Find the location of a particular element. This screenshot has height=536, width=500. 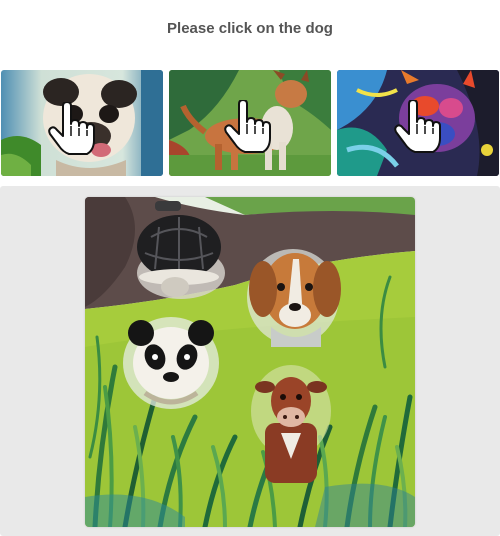

example-image-hound is located at coordinates (250, 123).